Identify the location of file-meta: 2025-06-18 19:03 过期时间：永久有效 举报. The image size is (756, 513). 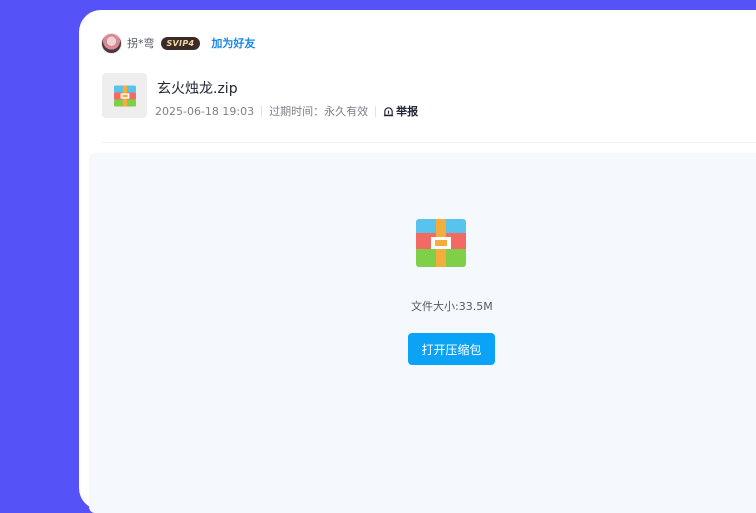
(286, 111).